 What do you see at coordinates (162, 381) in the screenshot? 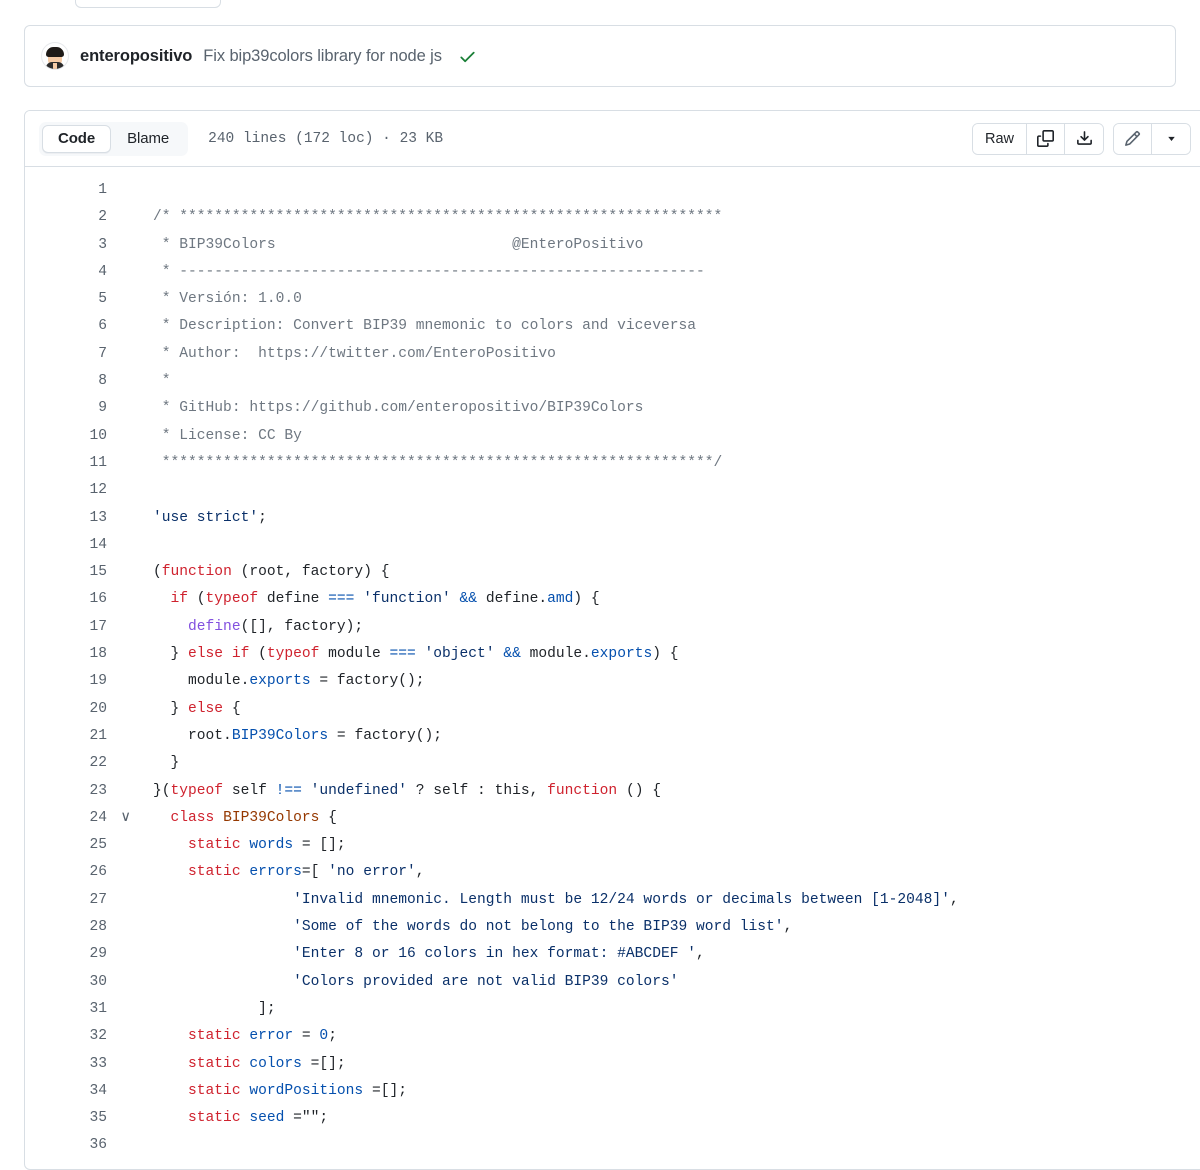
I see `code-line: *` at bounding box center [162, 381].